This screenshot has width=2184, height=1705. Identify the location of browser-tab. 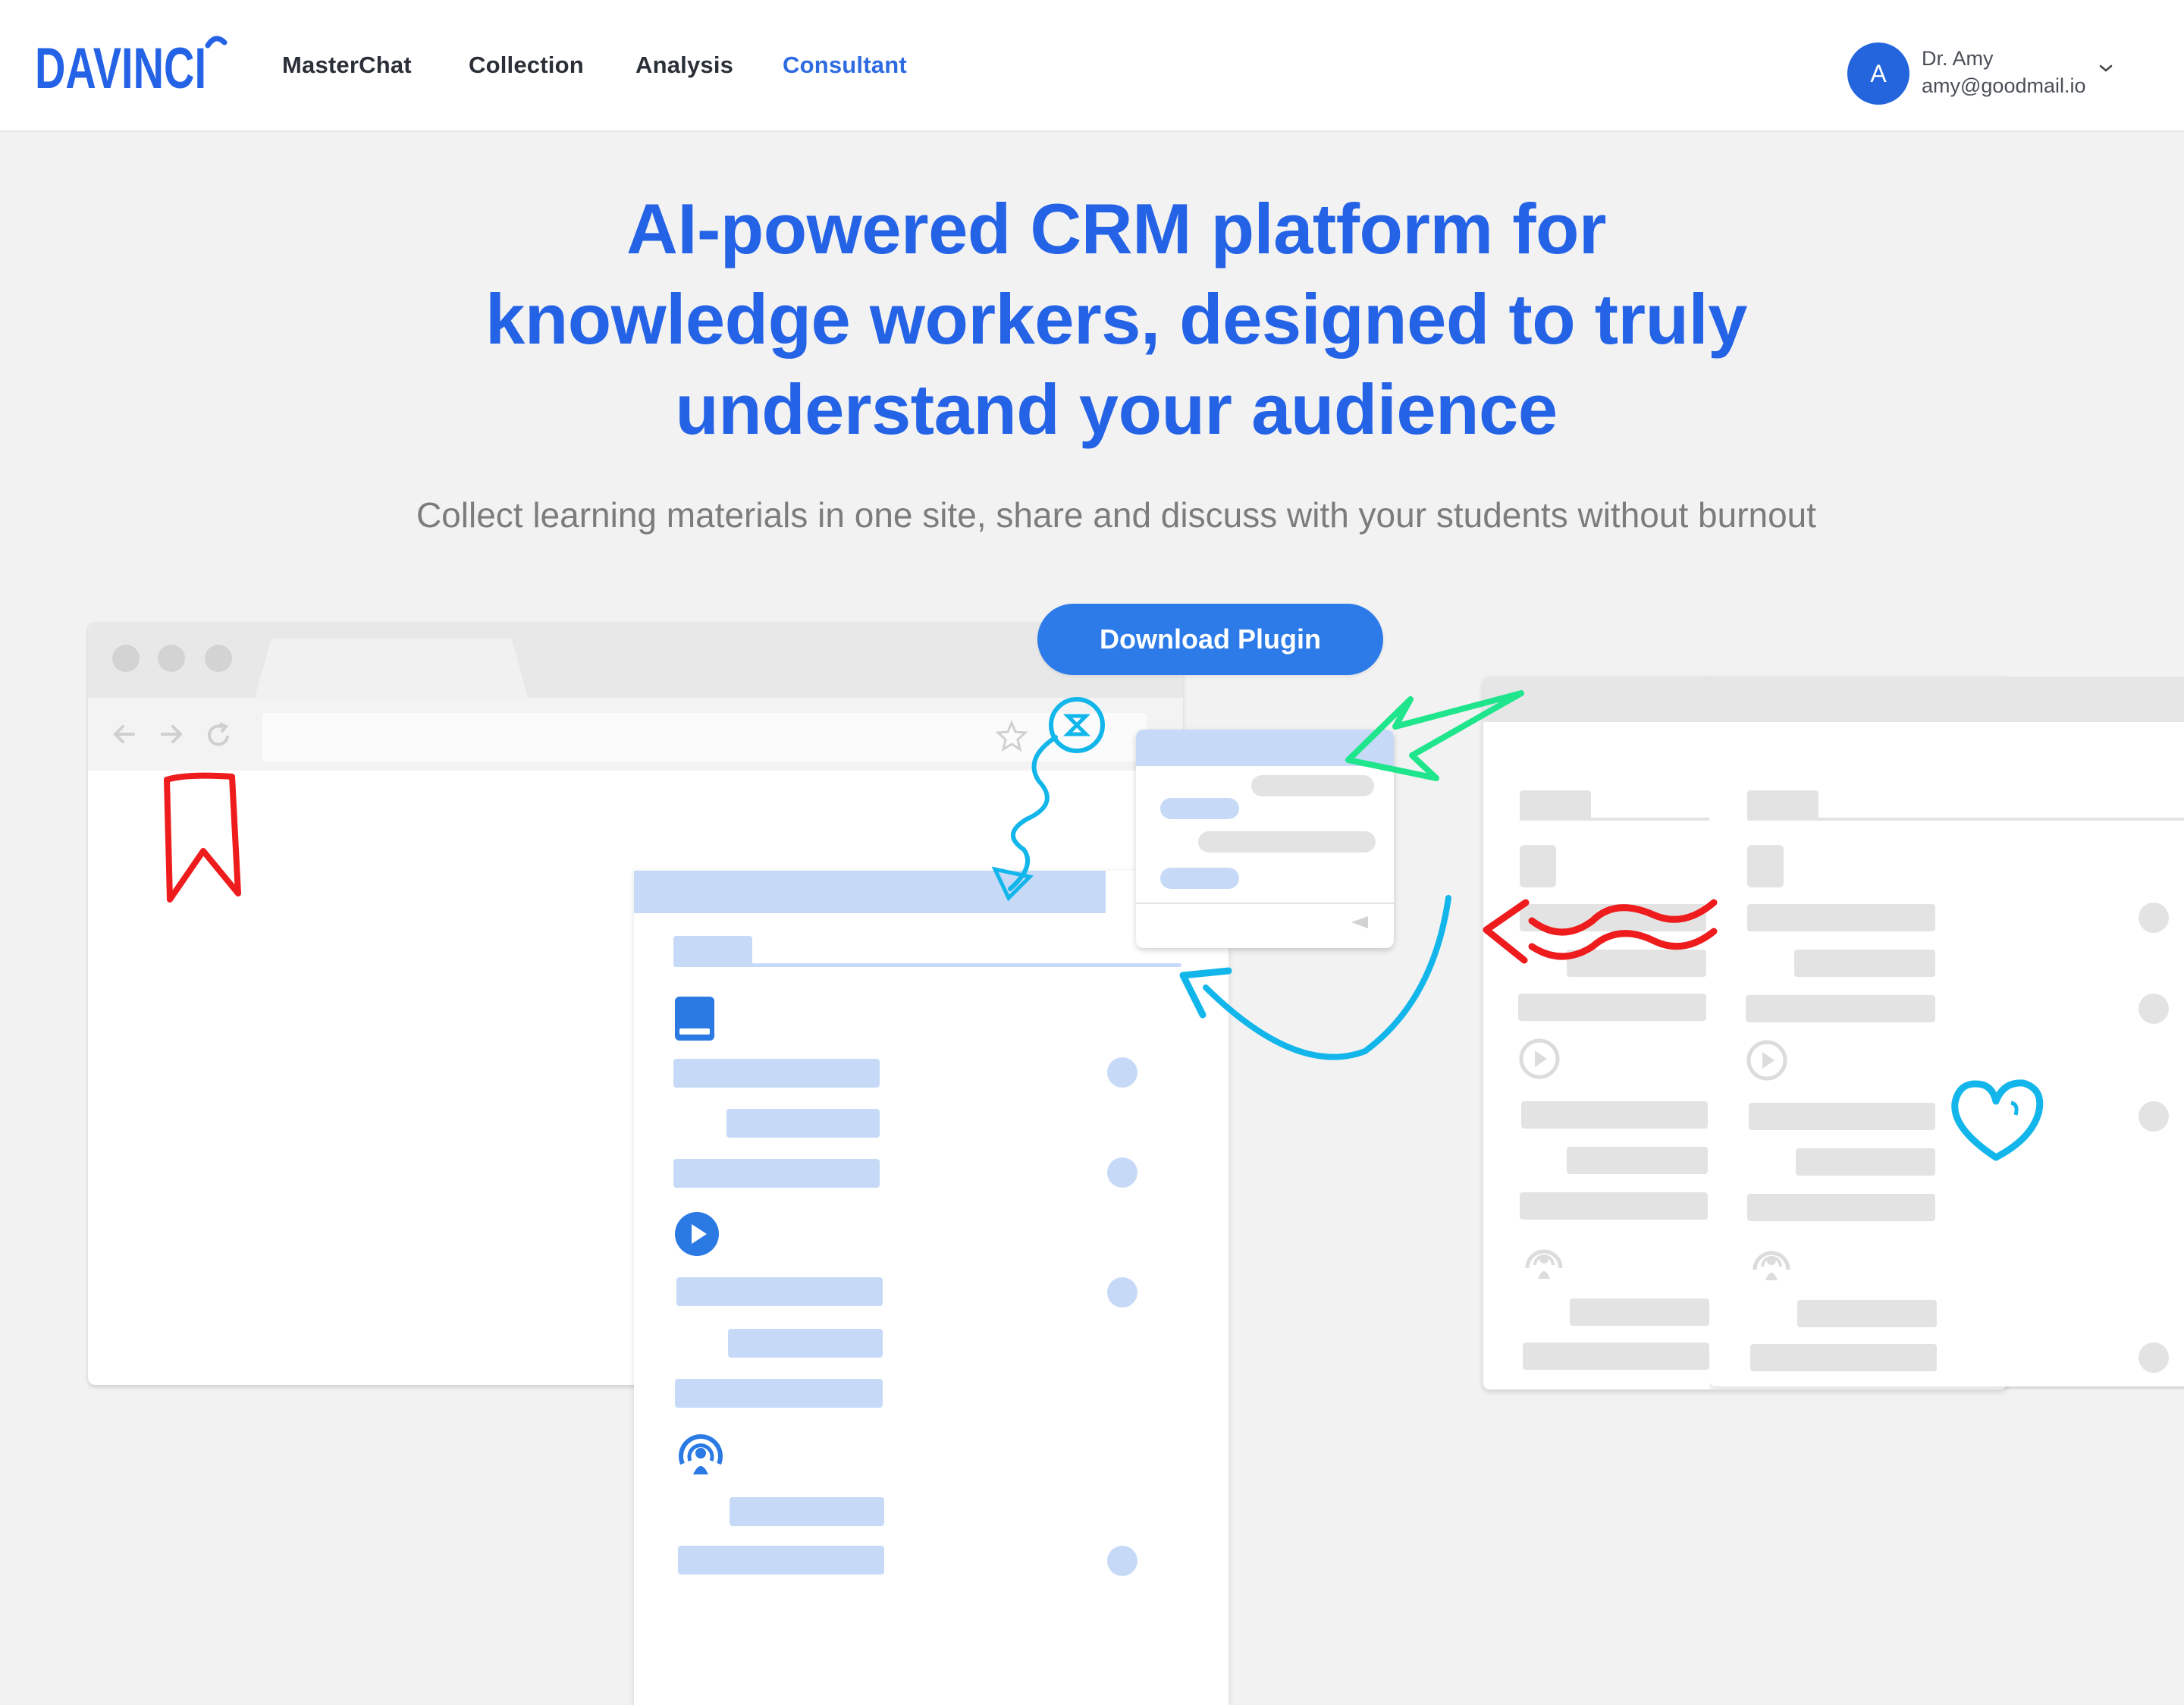
(391, 668).